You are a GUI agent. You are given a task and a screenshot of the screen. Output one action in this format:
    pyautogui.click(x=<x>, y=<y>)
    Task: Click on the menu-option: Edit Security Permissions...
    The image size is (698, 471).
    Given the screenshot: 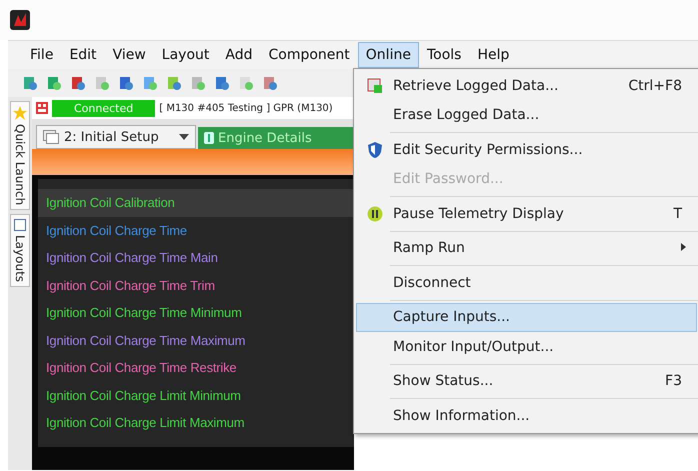 What is the action you would take?
    pyautogui.click(x=526, y=149)
    